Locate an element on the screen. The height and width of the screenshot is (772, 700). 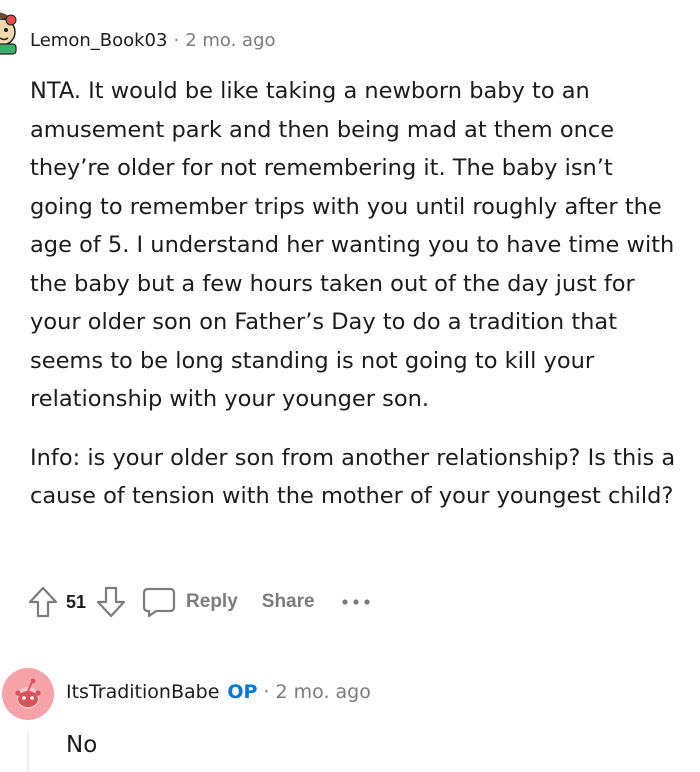
author-name: Lemon_Book03 is located at coordinates (98, 40).